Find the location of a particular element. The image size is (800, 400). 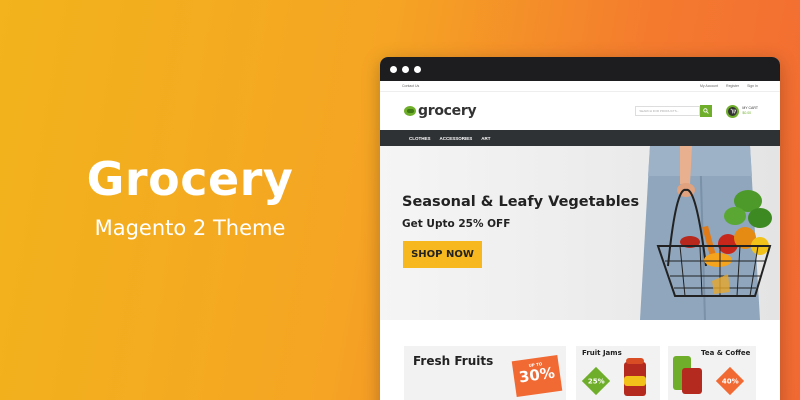

main-nav: CLOTHES ACCESSORIES ART is located at coordinates (580, 138).